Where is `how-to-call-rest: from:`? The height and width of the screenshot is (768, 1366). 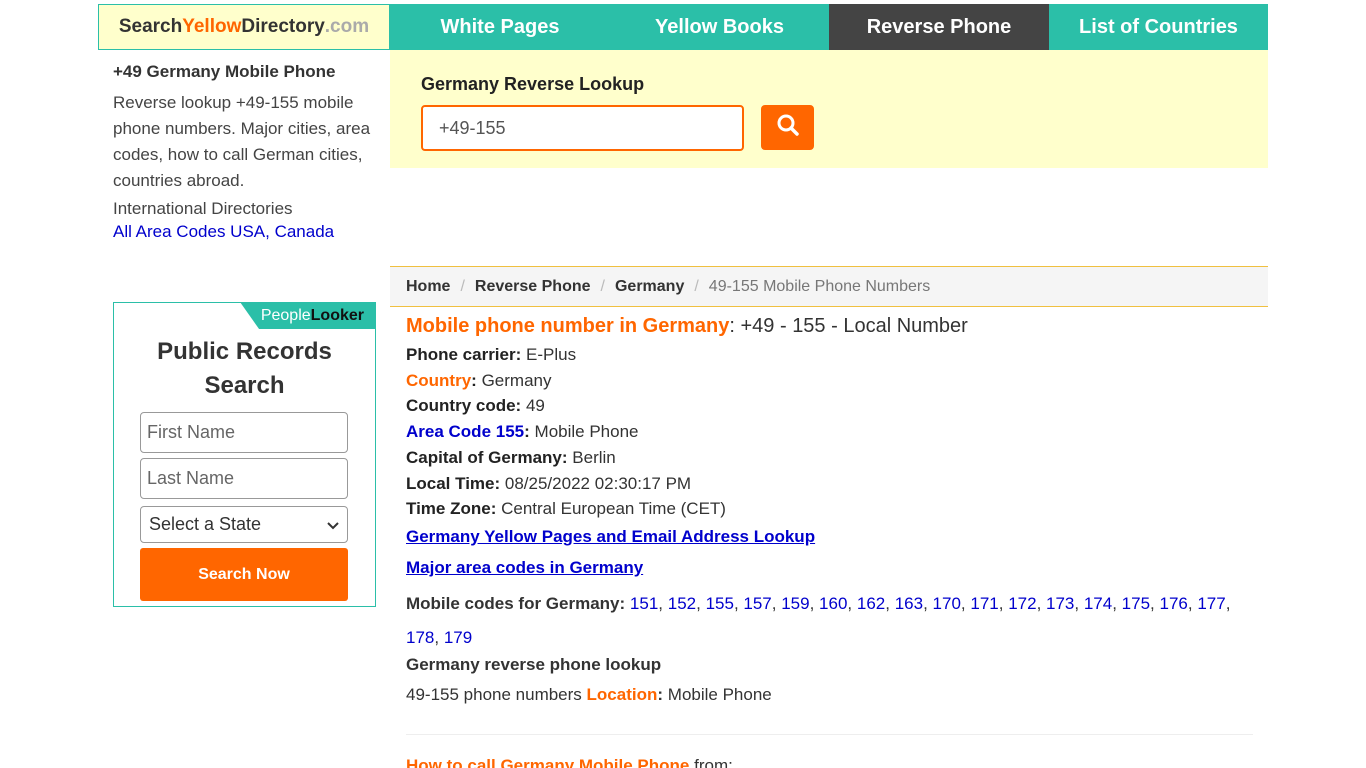
how-to-call-rest: from: is located at coordinates (713, 762).